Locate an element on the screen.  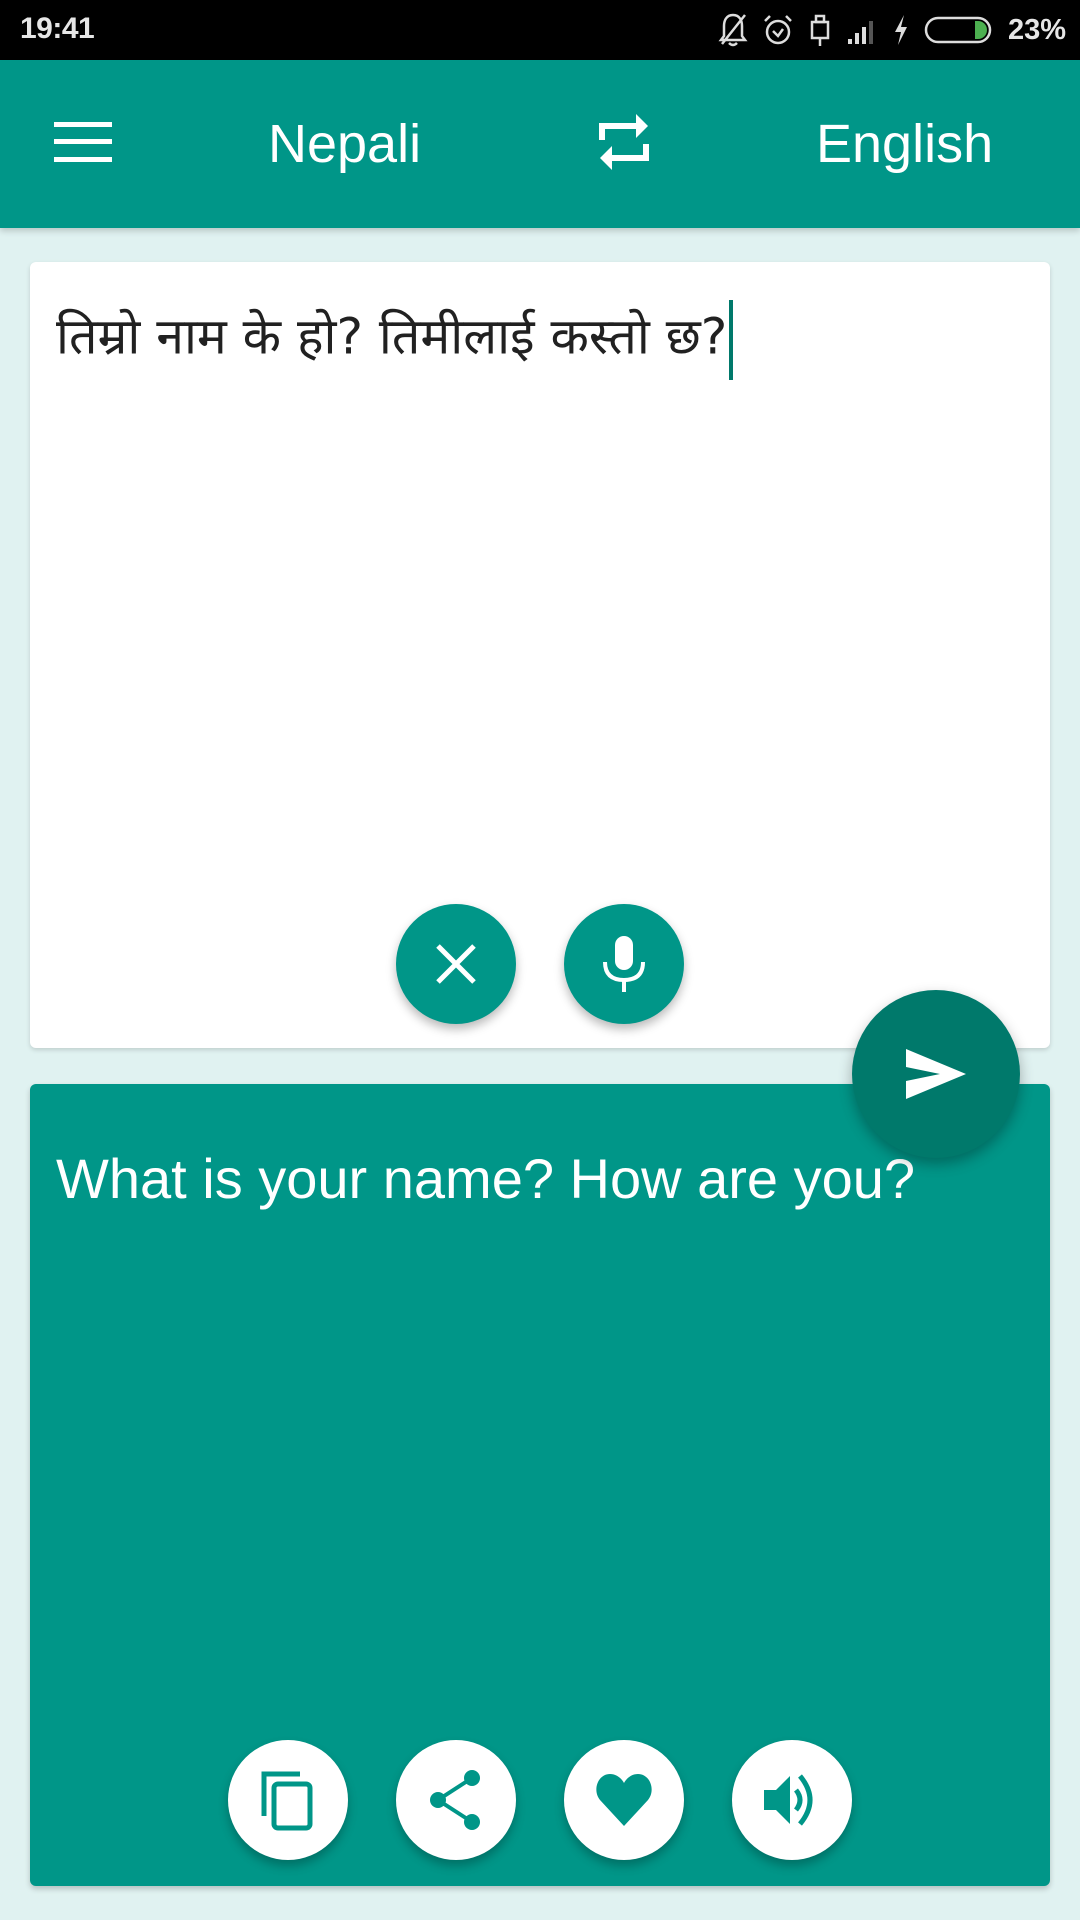
menu-icon is located at coordinates (83, 142).